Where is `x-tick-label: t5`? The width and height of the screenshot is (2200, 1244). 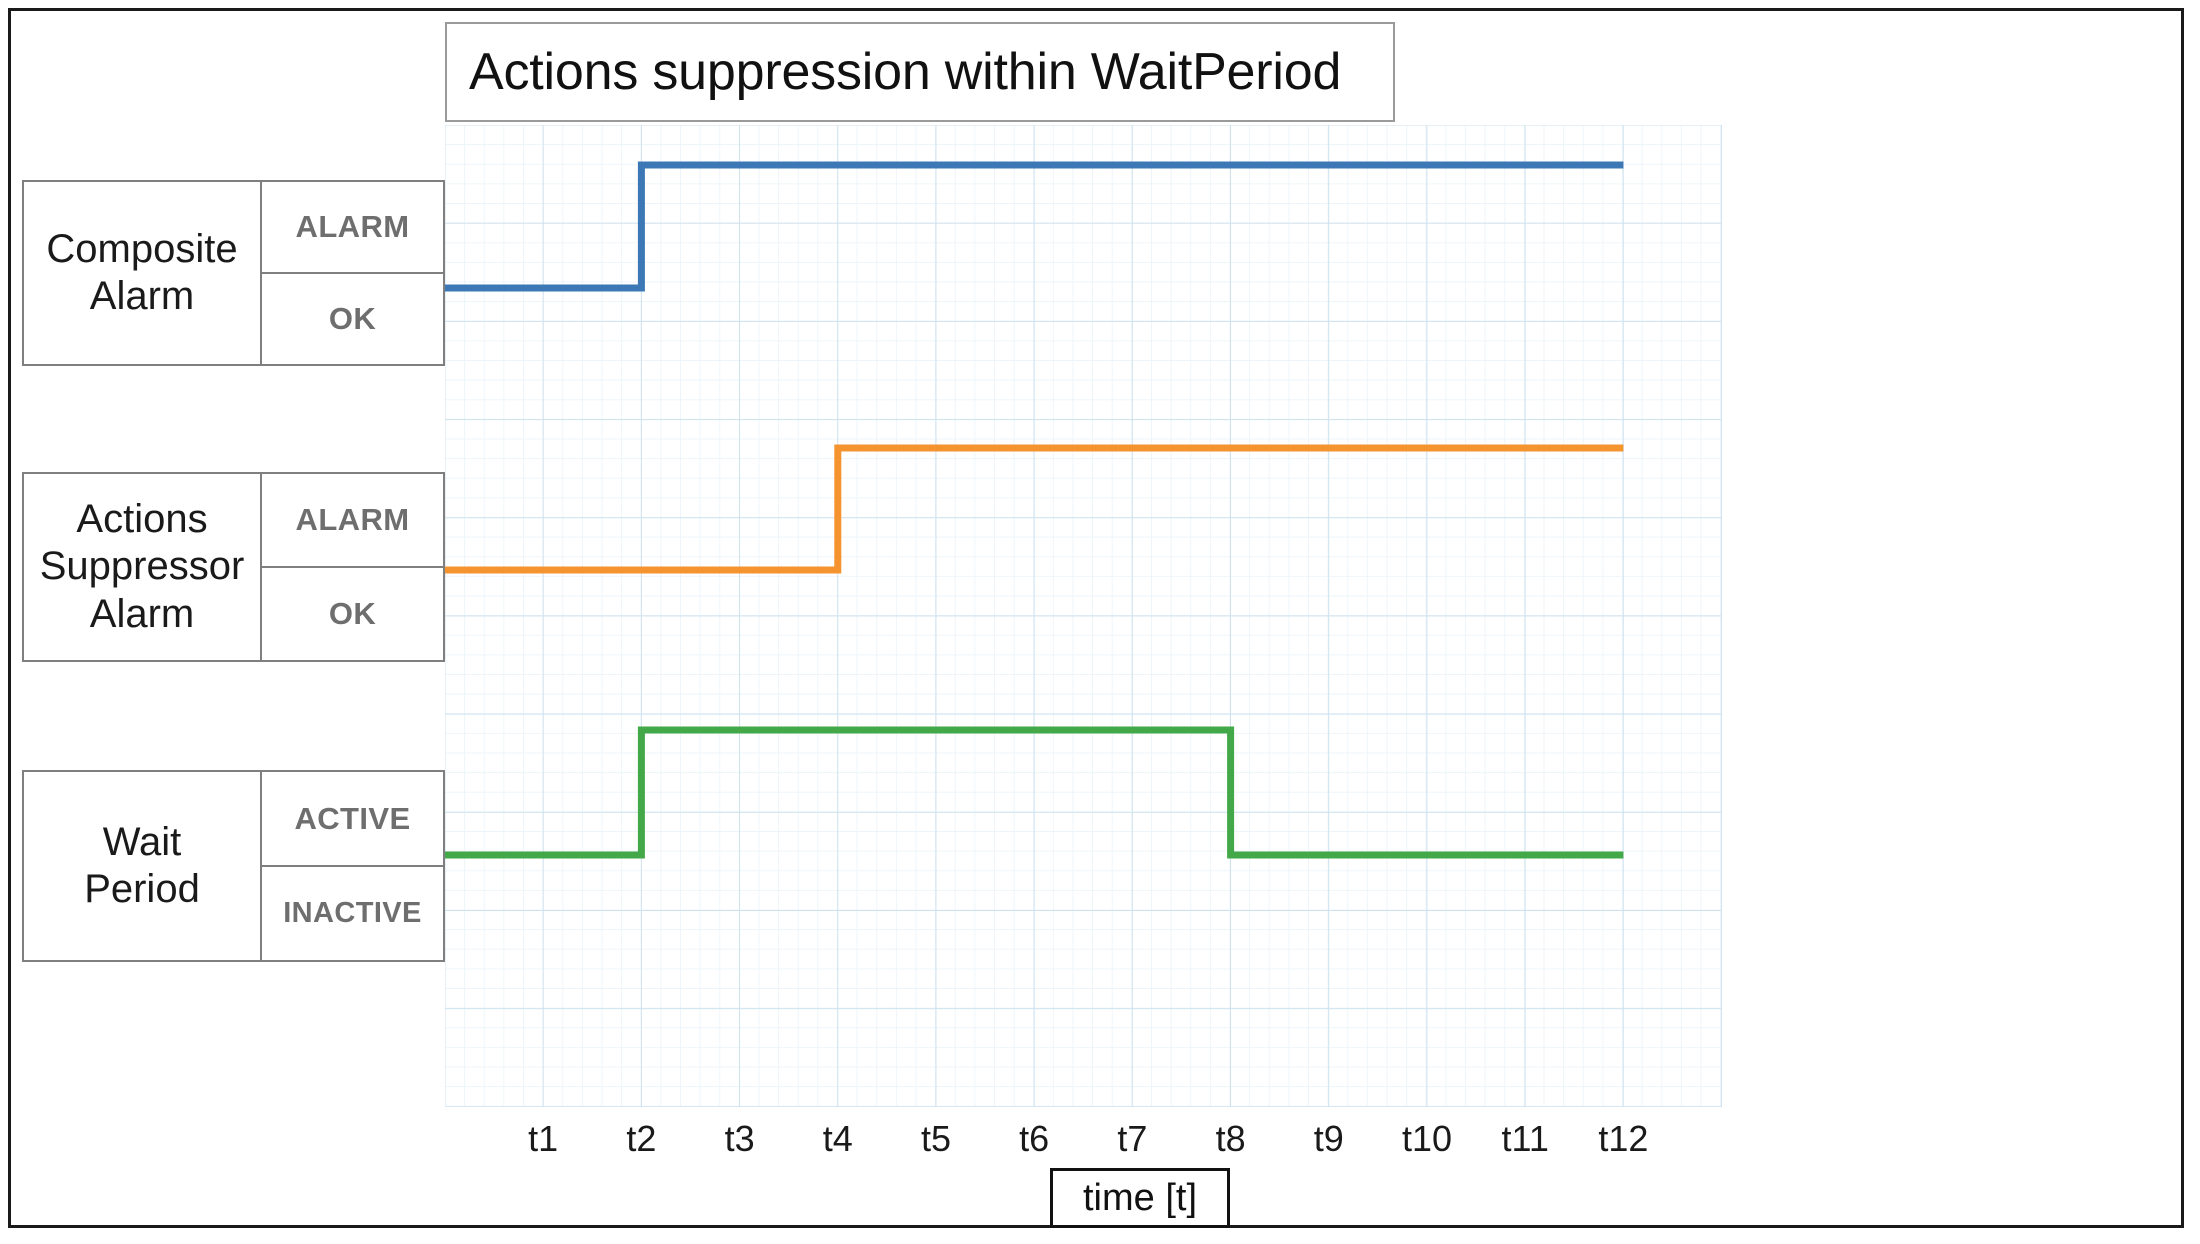 x-tick-label: t5 is located at coordinates (936, 1138).